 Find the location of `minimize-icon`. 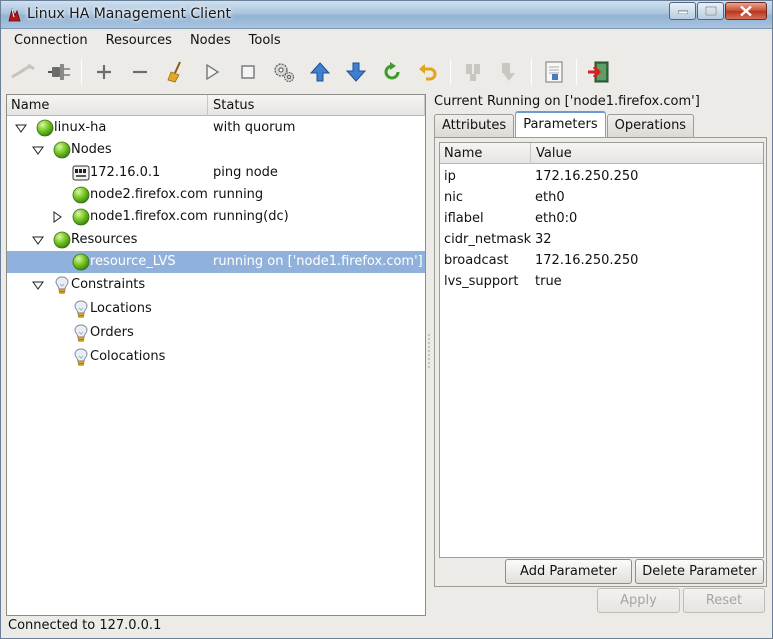

minimize-icon is located at coordinates (682, 12).